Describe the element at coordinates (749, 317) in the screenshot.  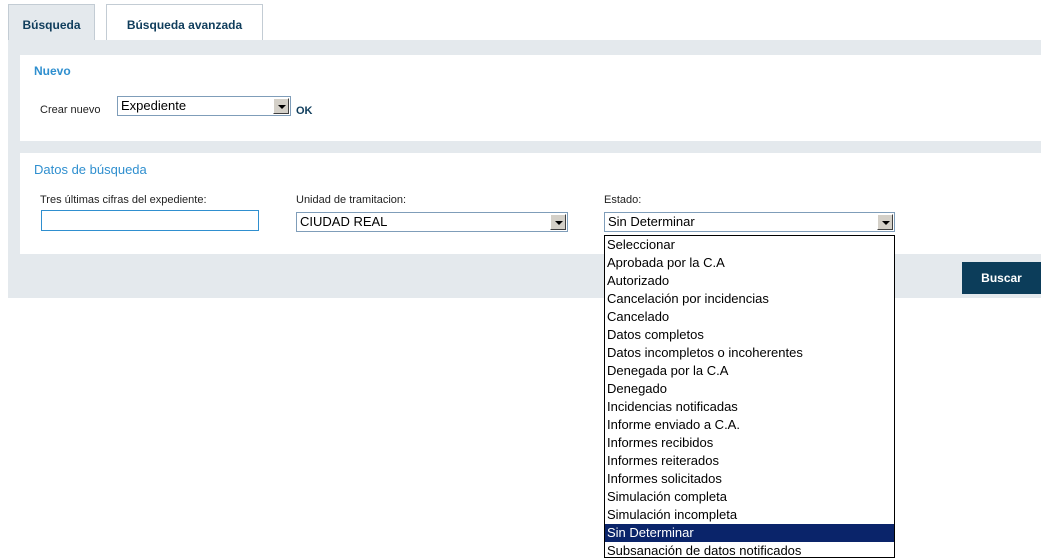
I see `estado-option: Cancelado` at that location.